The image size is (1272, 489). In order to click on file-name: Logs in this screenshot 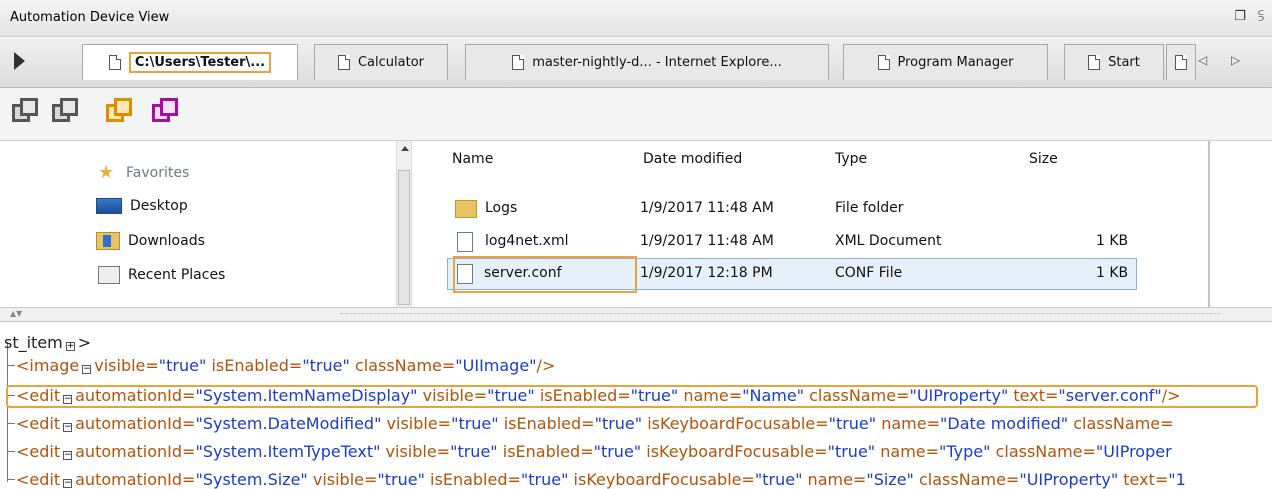, I will do `click(501, 208)`.